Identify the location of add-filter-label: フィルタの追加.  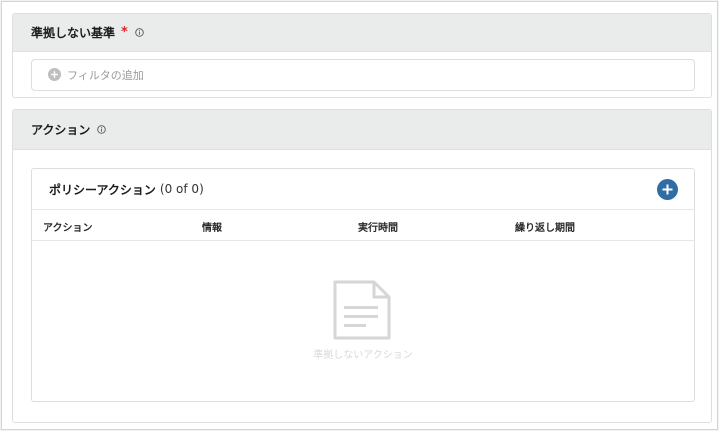
(105, 75).